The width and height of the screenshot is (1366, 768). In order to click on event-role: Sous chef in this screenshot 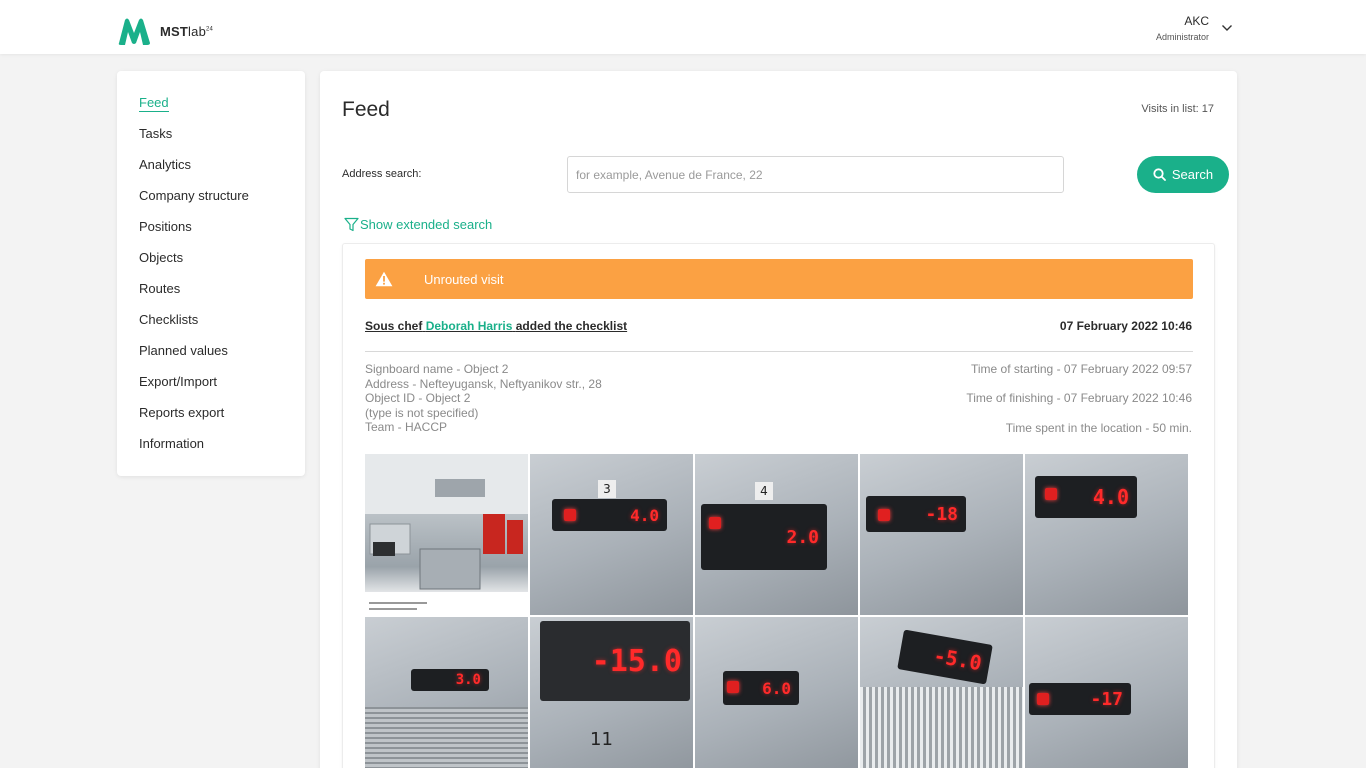, I will do `click(394, 326)`.